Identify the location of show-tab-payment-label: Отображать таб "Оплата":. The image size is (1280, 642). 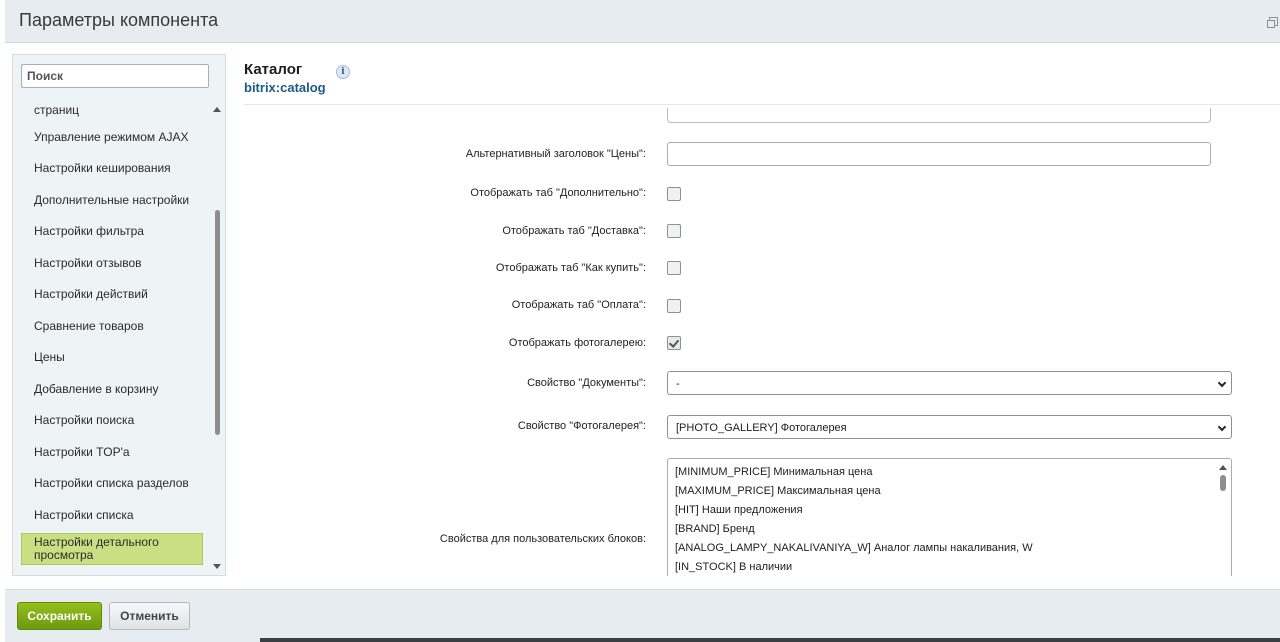
(578, 305).